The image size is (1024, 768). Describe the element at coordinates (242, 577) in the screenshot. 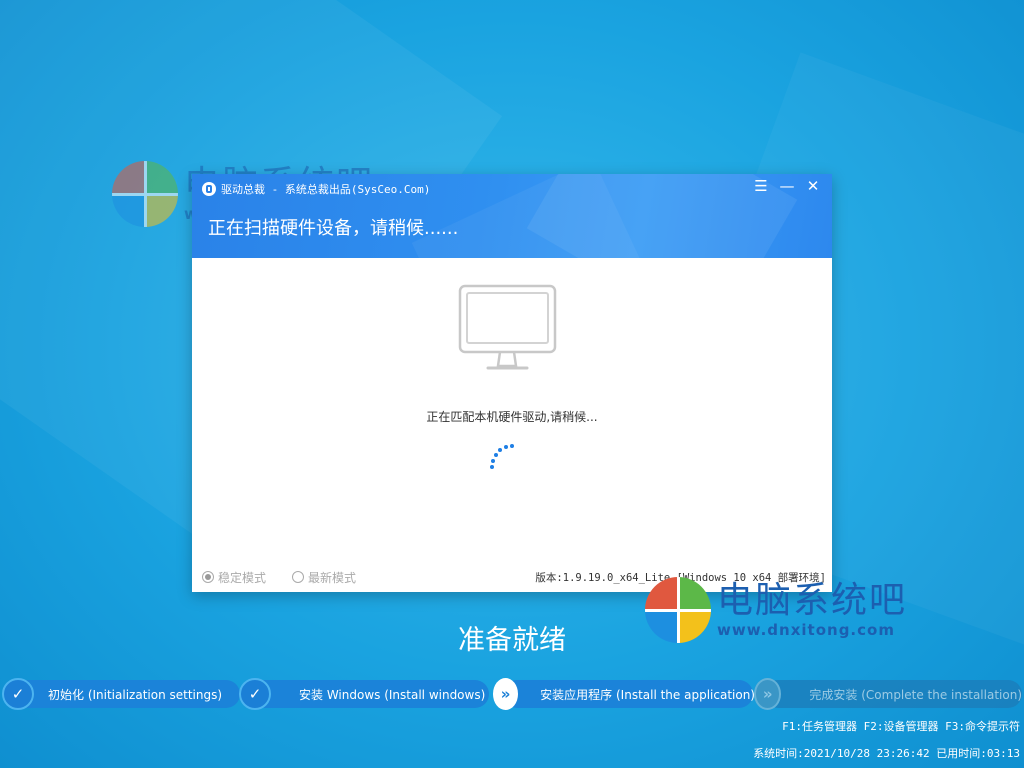

I see `mode-stable-label: 稳定模式` at that location.